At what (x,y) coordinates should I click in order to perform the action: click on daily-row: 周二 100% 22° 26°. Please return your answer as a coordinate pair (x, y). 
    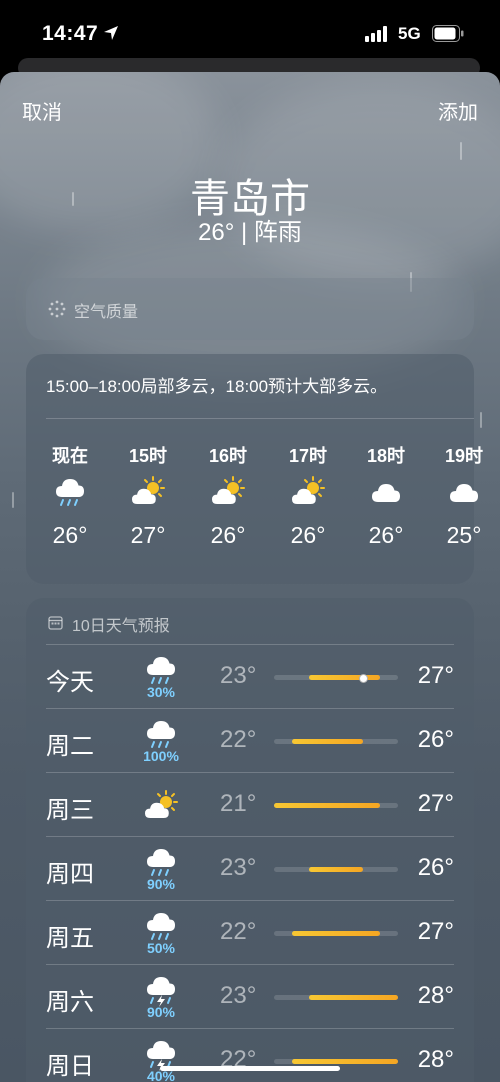
    Looking at the image, I should click on (250, 740).